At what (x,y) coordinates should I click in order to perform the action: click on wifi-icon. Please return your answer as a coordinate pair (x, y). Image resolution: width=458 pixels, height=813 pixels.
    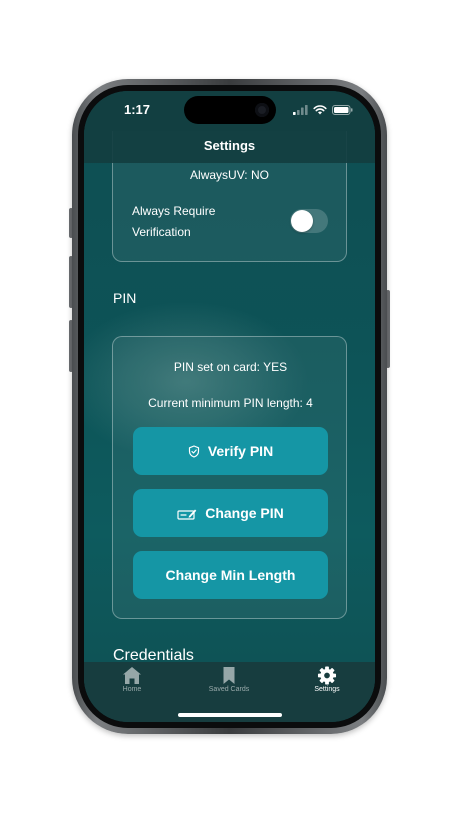
    Looking at the image, I should click on (320, 110).